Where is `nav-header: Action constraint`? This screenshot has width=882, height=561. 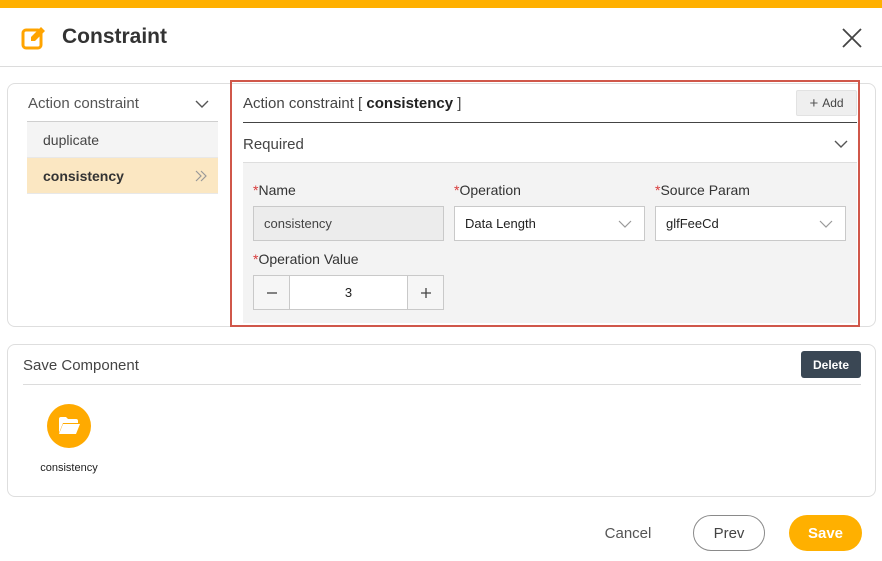
nav-header: Action constraint is located at coordinates (122, 104).